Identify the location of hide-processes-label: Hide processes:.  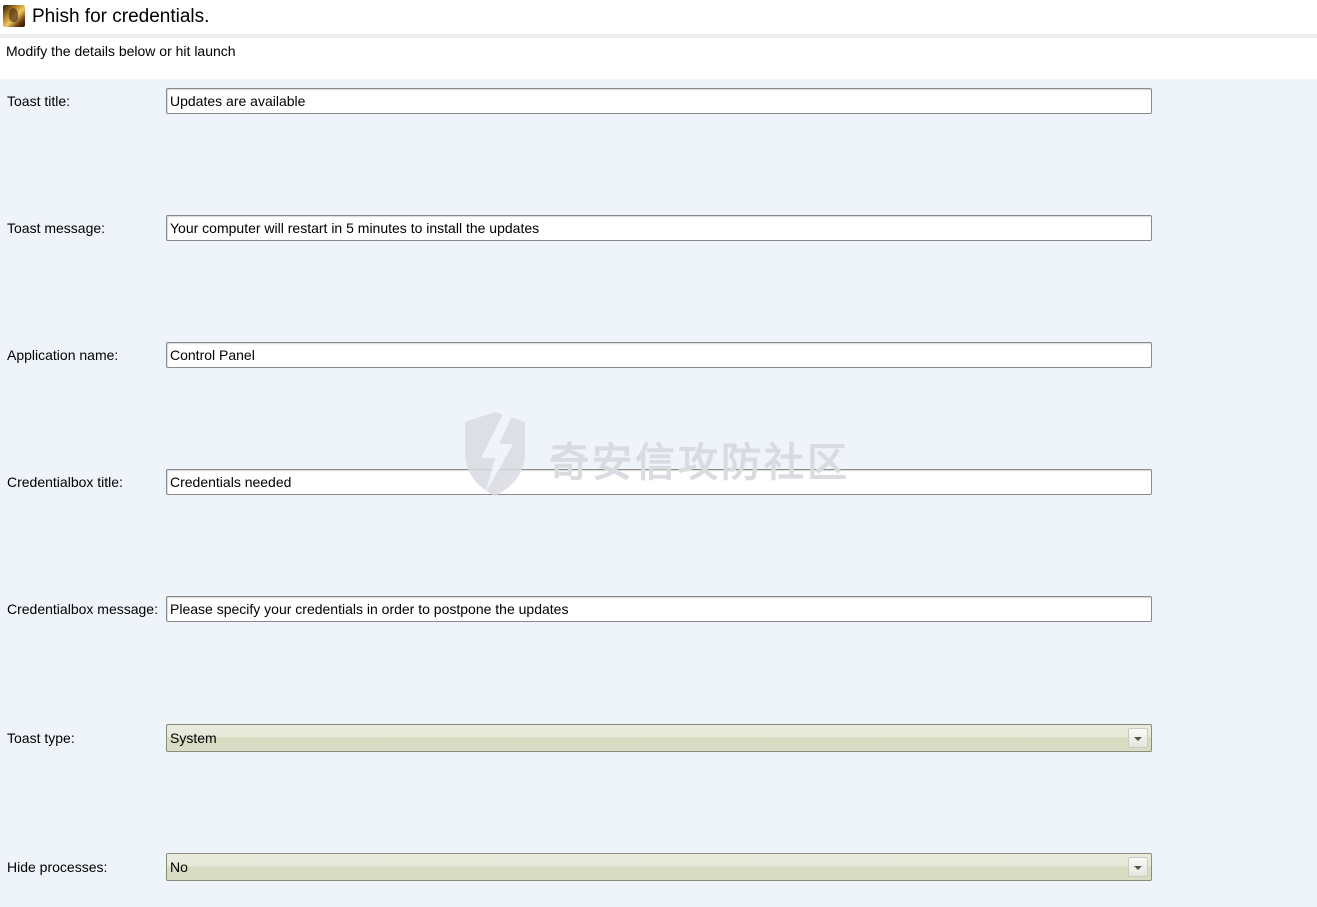
(57, 867).